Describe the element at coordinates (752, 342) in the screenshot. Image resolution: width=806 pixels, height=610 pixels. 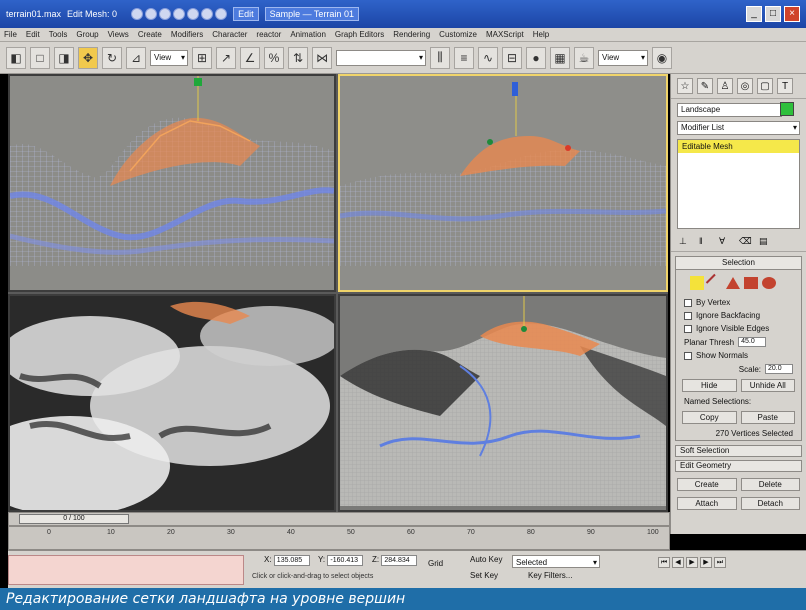
I see `planar-thresh-spinner: 45.0` at that location.